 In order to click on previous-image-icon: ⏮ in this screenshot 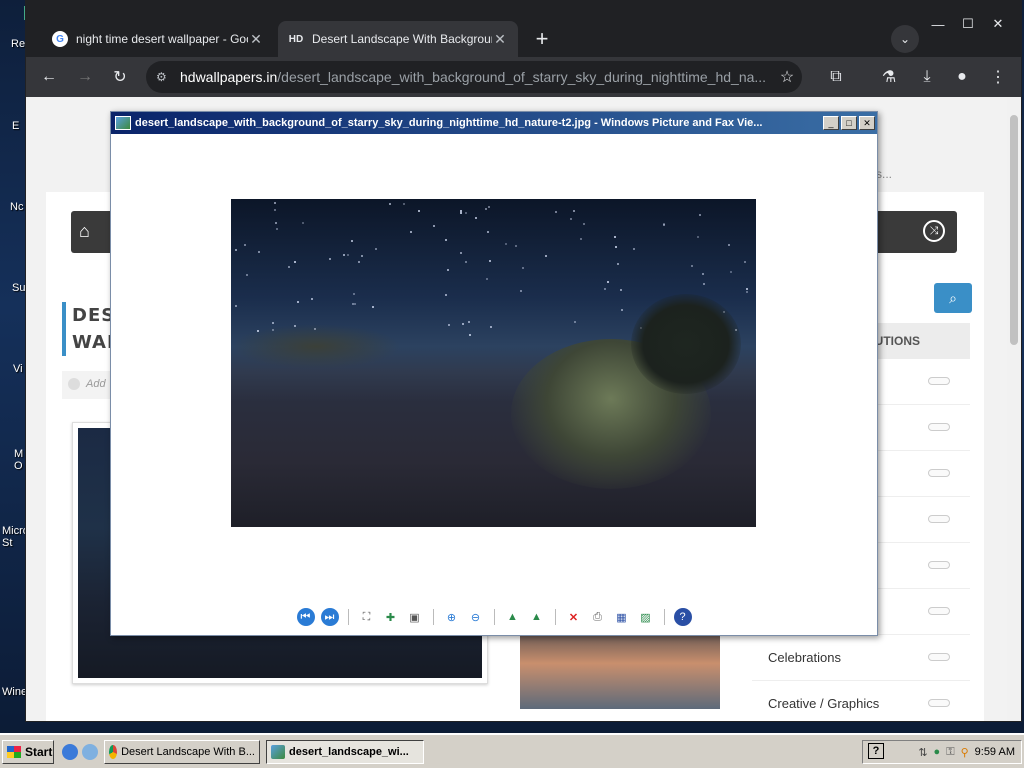, I will do `click(305, 617)`.